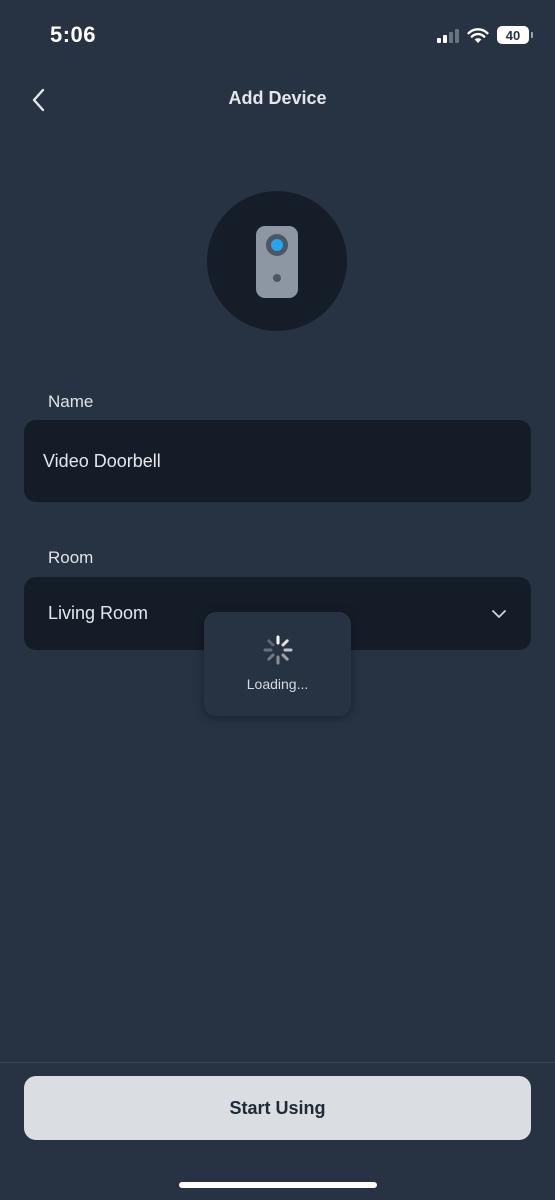  Describe the element at coordinates (278, 1185) in the screenshot. I see `home-indicator` at that location.